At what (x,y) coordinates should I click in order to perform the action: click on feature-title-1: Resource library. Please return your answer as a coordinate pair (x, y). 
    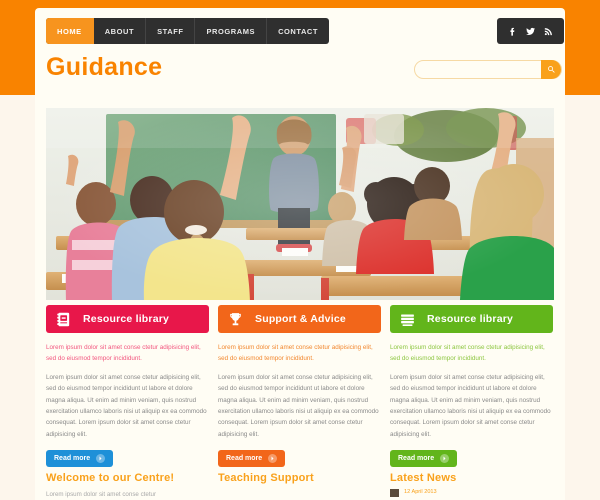
    Looking at the image, I should click on (126, 319).